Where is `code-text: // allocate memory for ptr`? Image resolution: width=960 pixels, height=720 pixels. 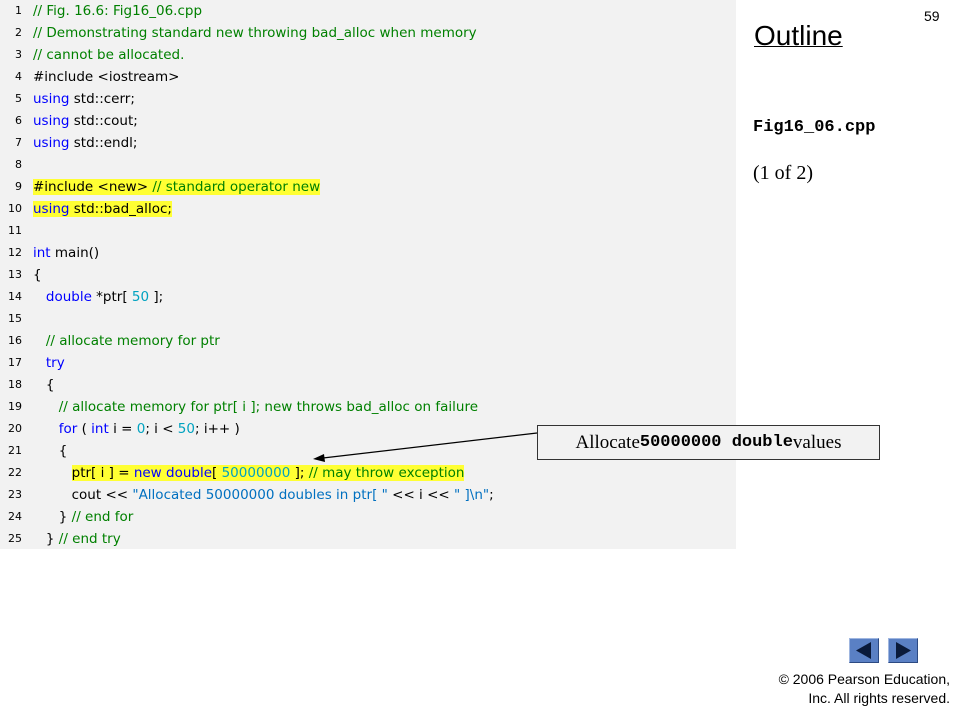
code-text: // allocate memory for ptr is located at coordinates (126, 341).